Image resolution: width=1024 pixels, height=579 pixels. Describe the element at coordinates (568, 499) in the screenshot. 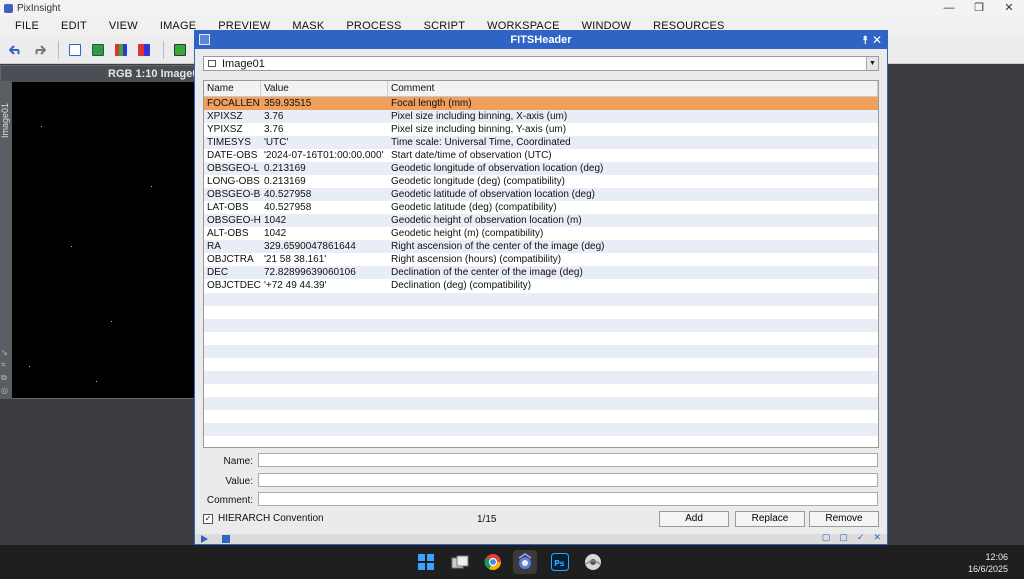

I see `comment-input` at that location.